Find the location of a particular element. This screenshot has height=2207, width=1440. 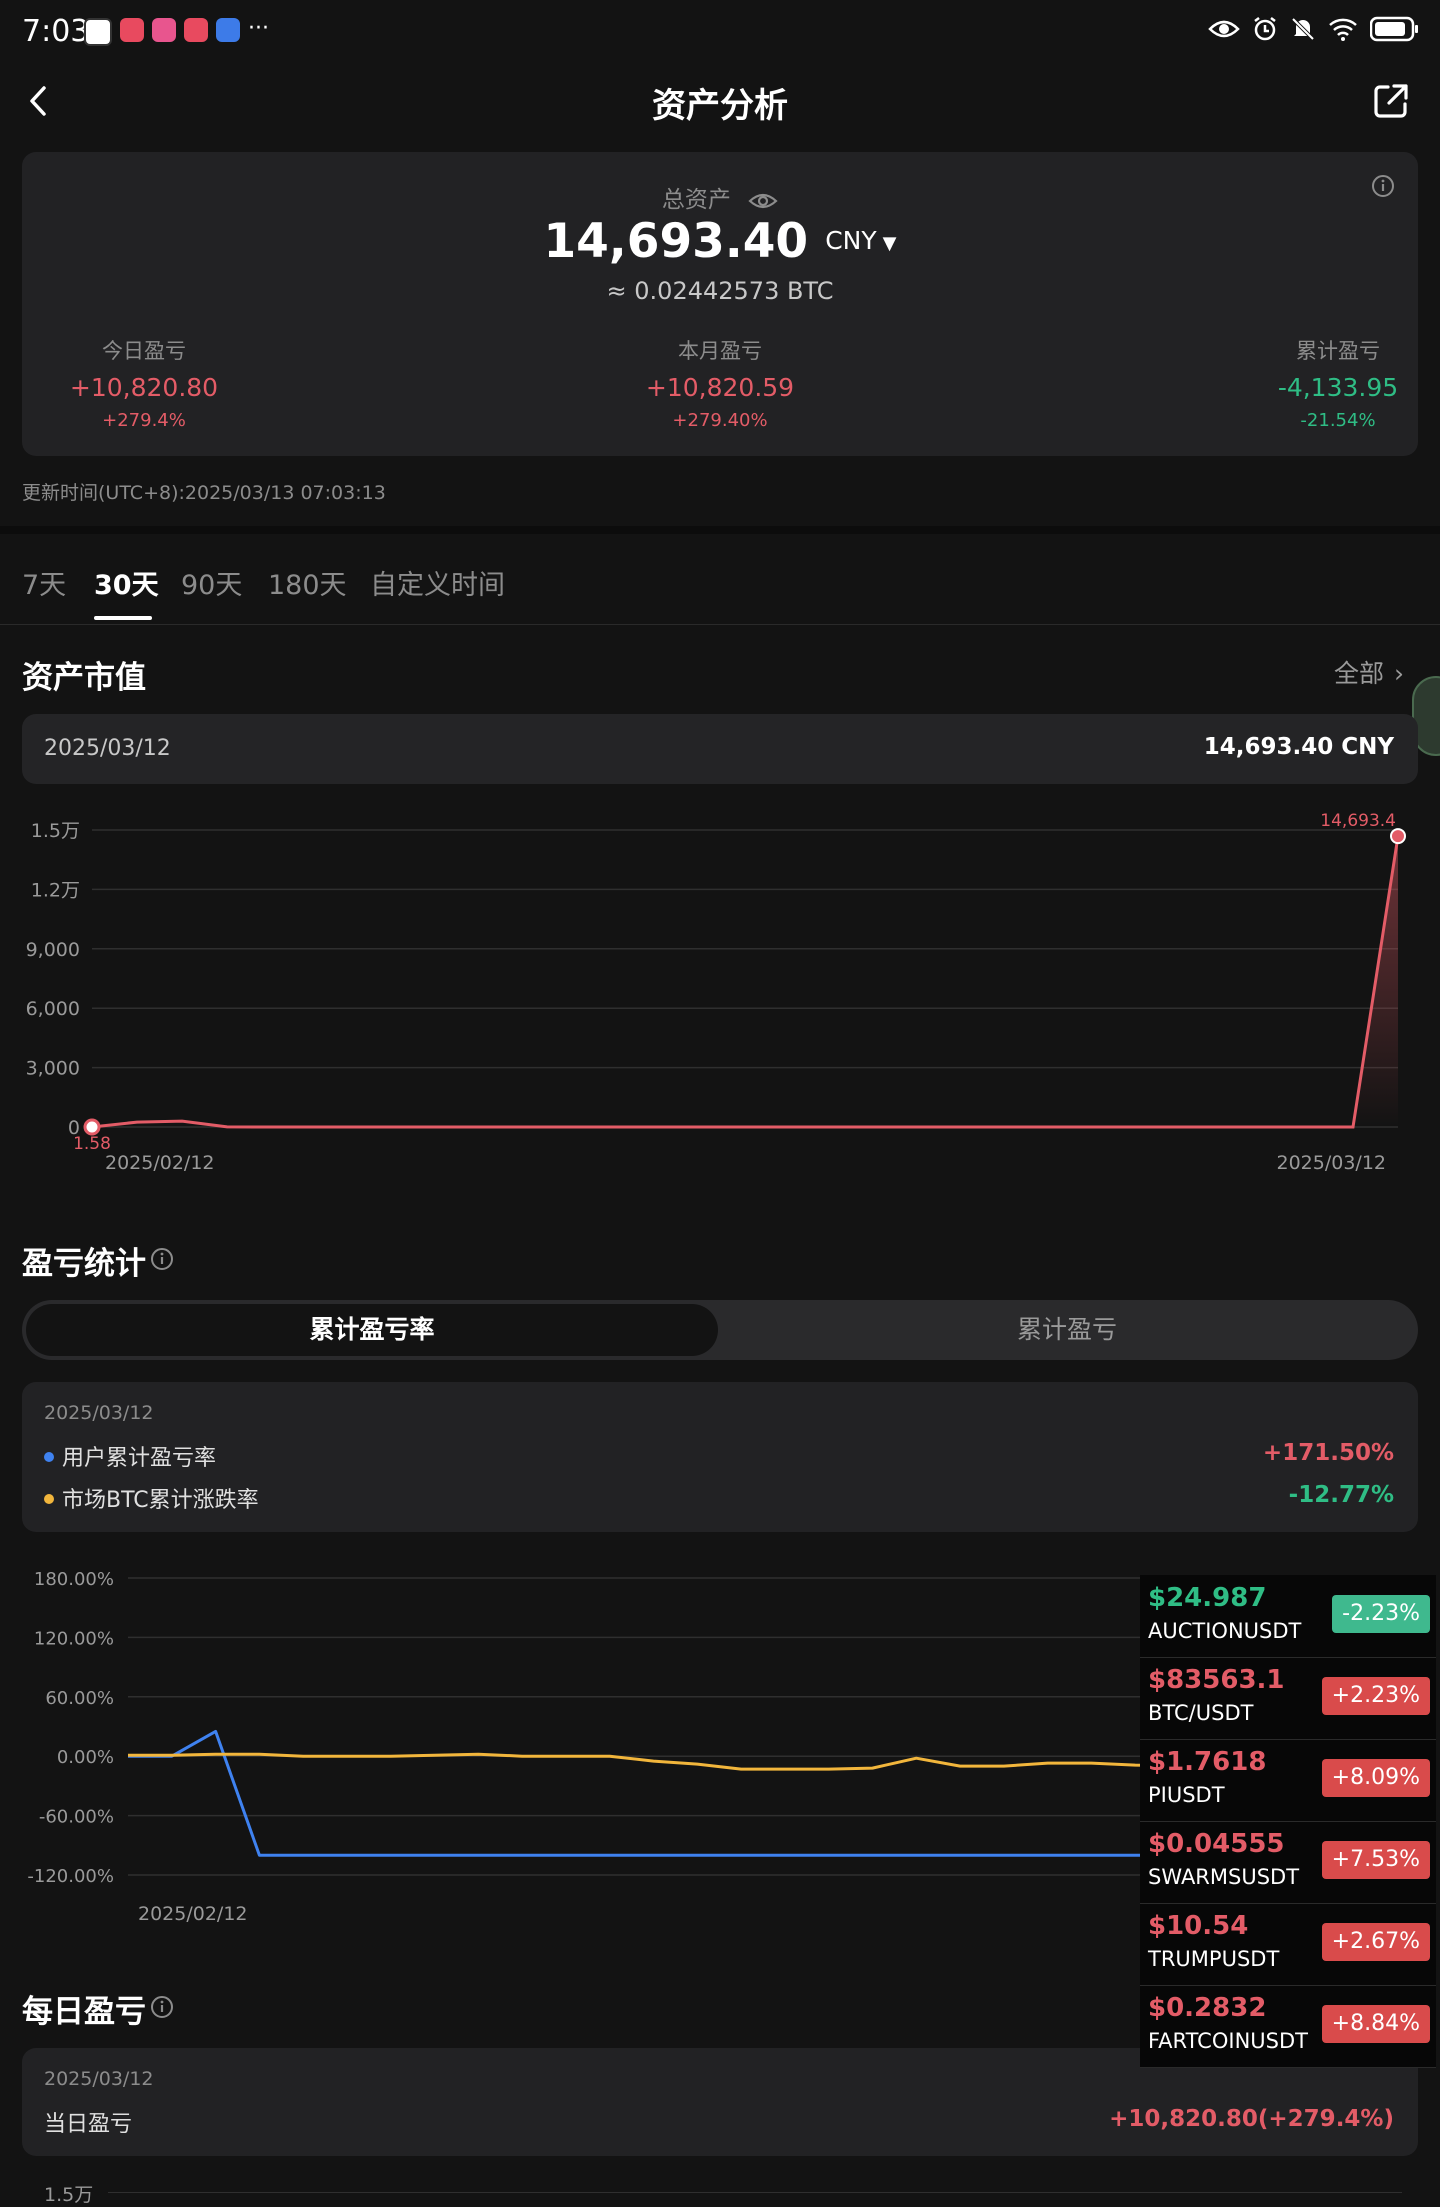

daily-chart-ytick: 1.5万 is located at coordinates (69, 2195).